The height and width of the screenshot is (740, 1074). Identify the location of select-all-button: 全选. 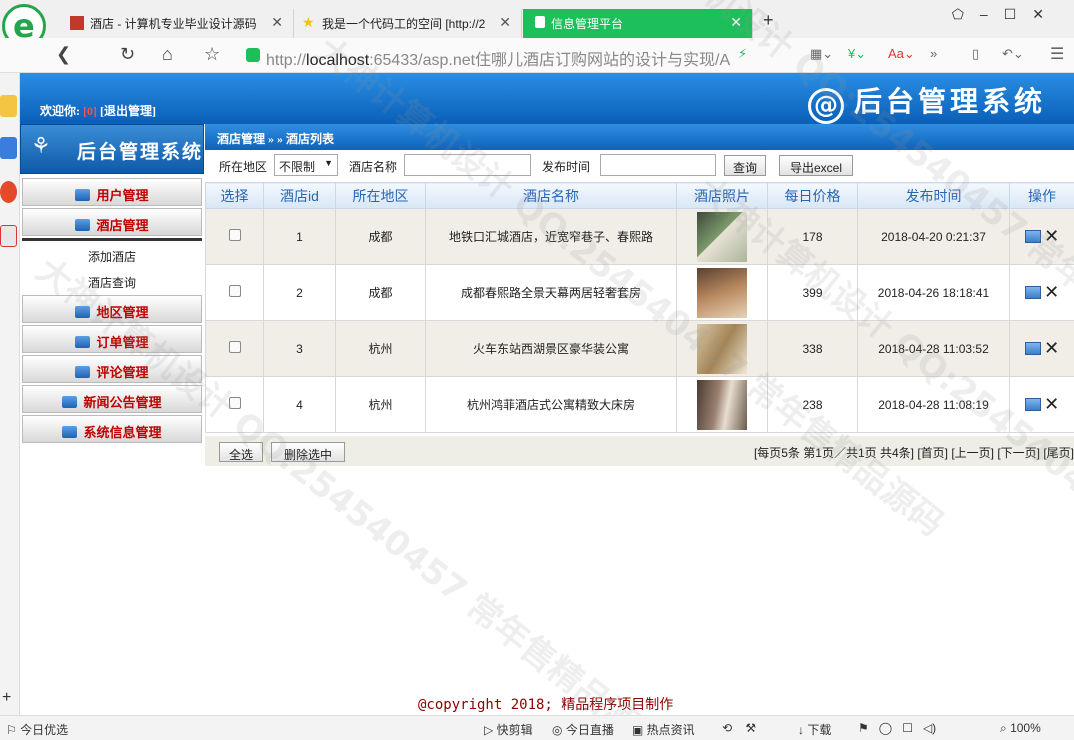
(241, 452).